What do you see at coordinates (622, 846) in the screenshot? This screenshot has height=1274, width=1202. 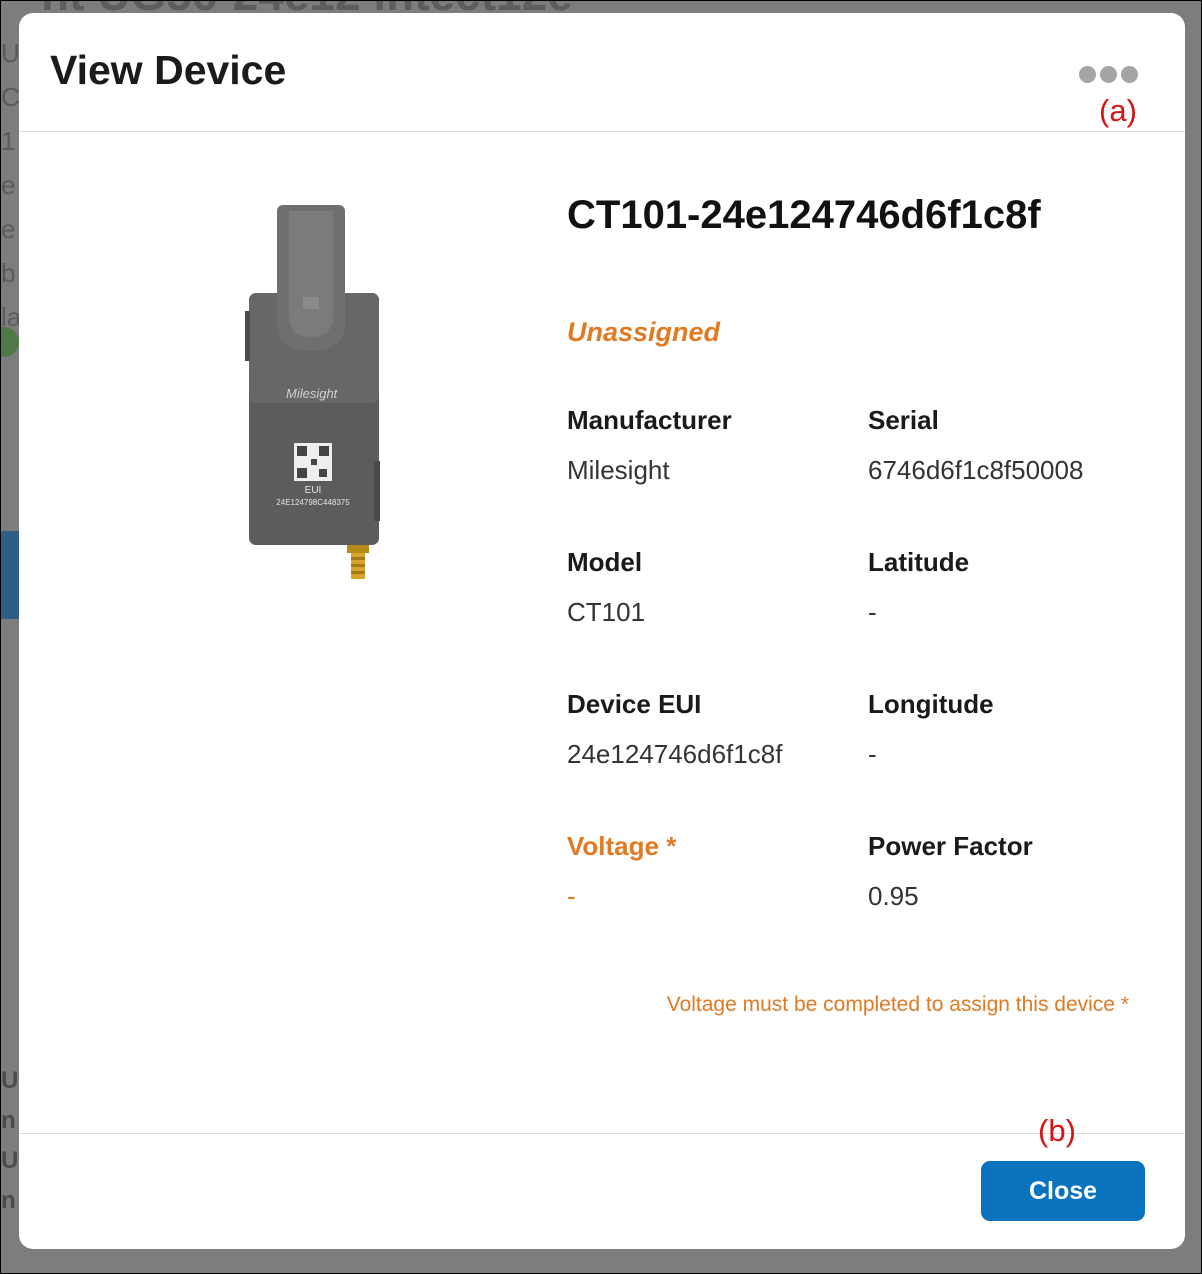 I see `field-label: Voltage *` at bounding box center [622, 846].